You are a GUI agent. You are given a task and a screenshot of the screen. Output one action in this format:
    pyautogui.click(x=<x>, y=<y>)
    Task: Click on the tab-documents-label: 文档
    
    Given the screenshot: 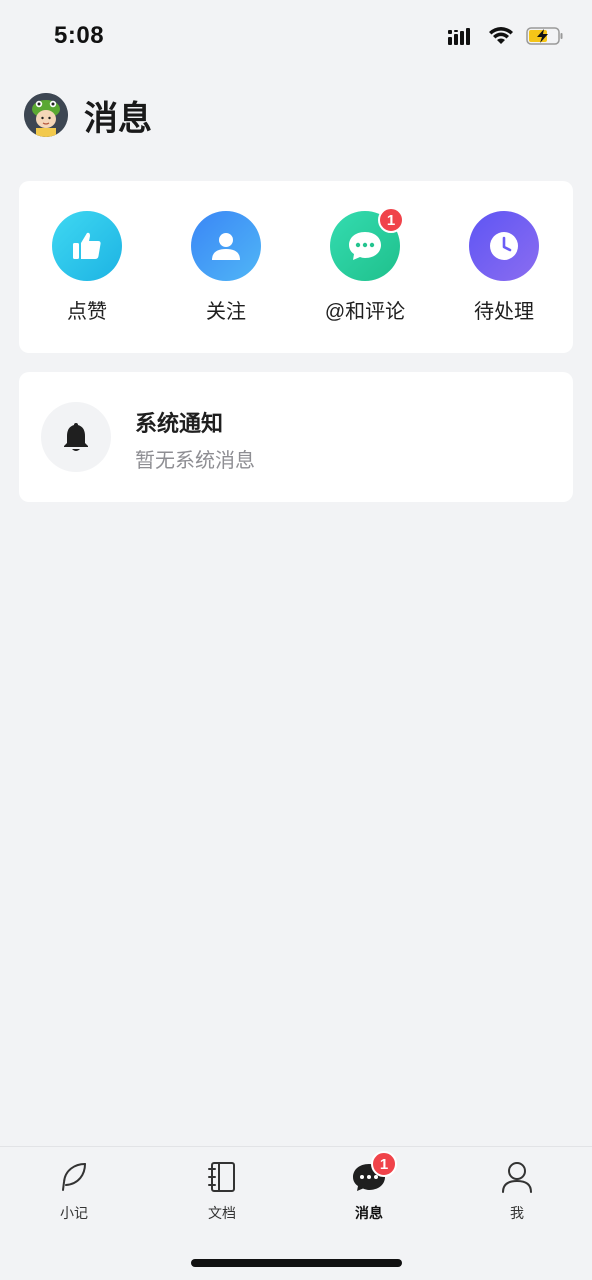 What is the action you would take?
    pyautogui.click(x=222, y=1213)
    